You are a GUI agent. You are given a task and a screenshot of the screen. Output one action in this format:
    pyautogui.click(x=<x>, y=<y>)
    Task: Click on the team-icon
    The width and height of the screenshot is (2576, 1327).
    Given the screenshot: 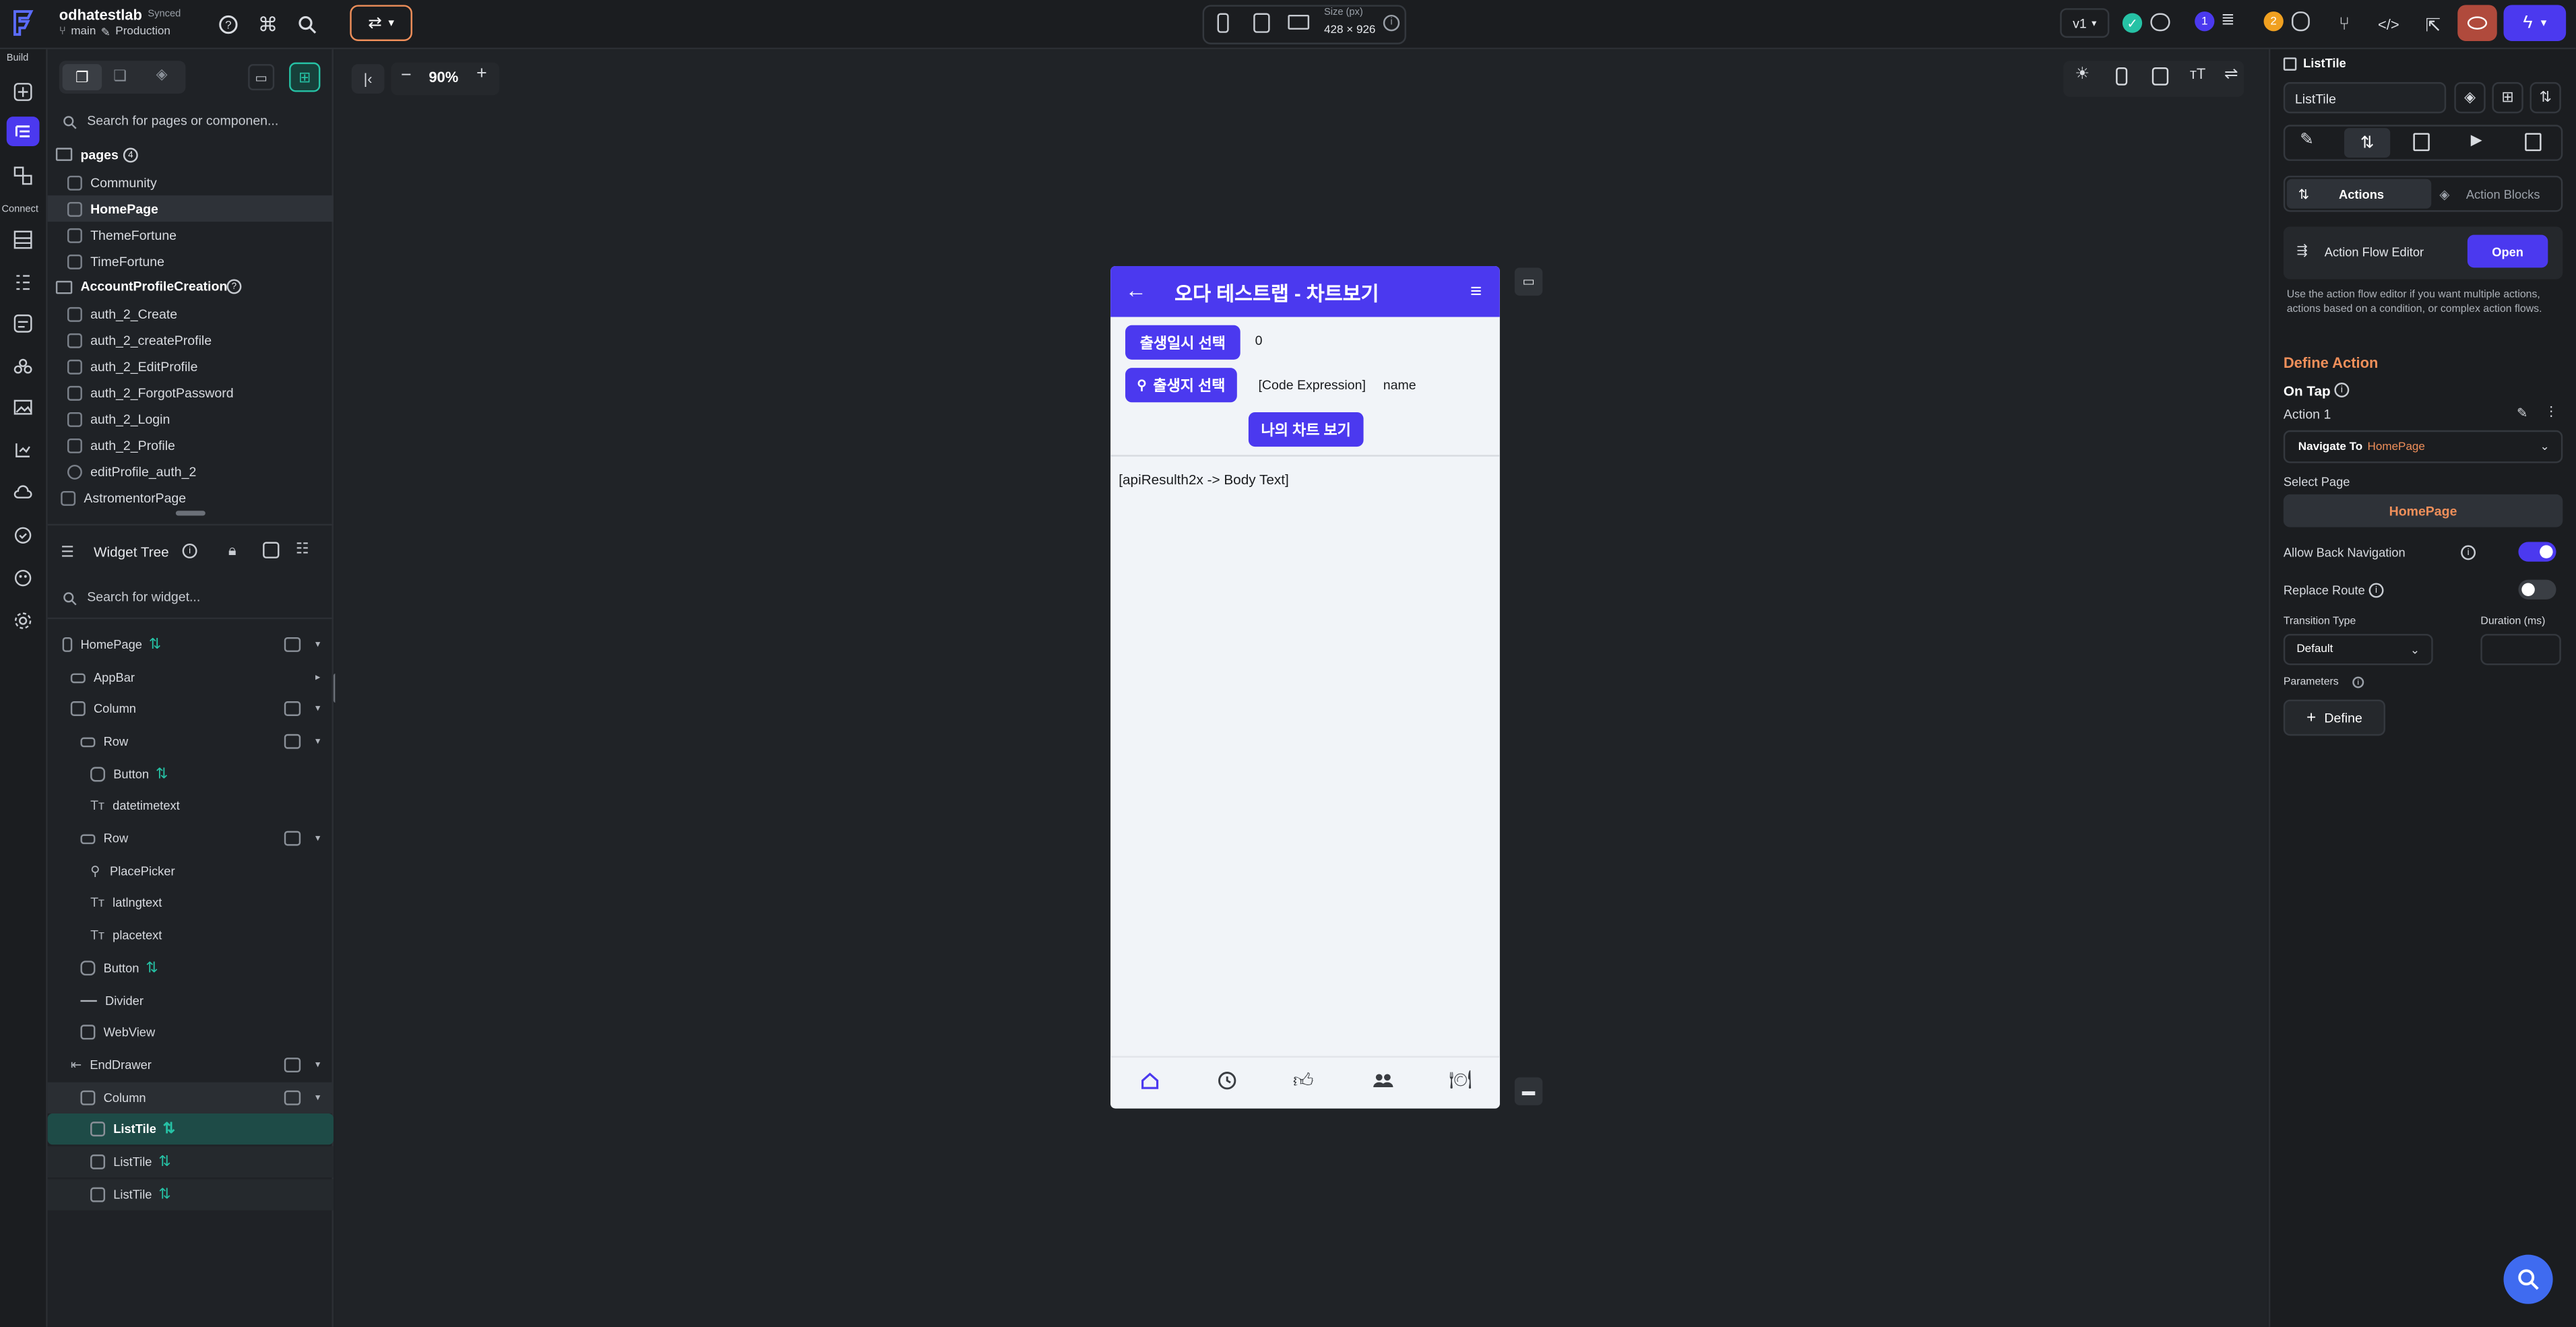 What is the action you would take?
    pyautogui.click(x=23, y=366)
    